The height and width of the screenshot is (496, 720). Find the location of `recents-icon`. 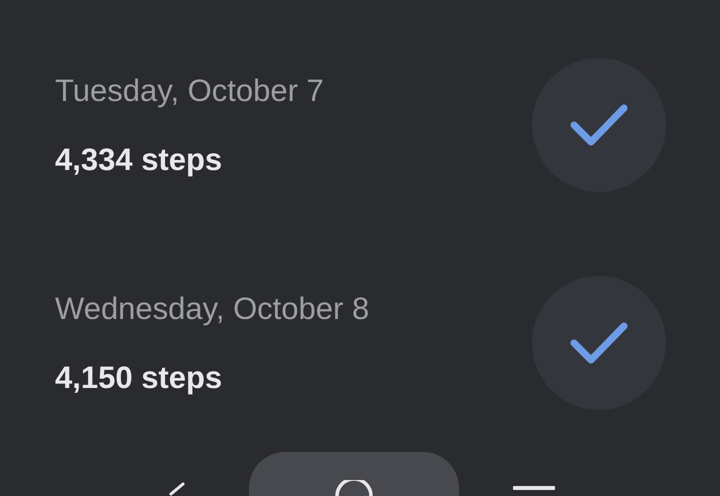

recents-icon is located at coordinates (534, 488).